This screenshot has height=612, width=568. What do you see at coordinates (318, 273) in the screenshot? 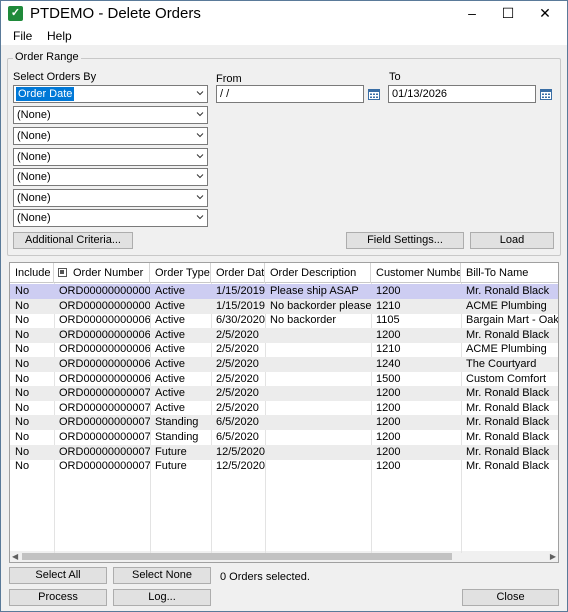
I see `column-header-order-description: Order Description` at bounding box center [318, 273].